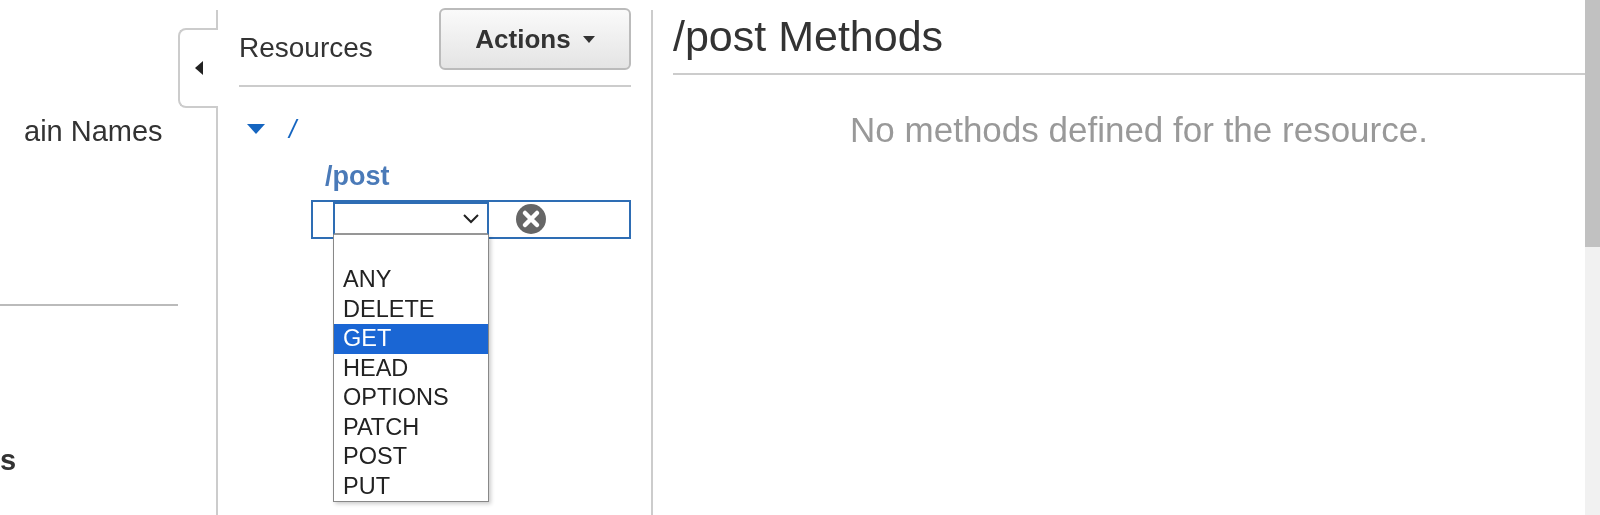  What do you see at coordinates (256, 129) in the screenshot?
I see `expand-icon` at bounding box center [256, 129].